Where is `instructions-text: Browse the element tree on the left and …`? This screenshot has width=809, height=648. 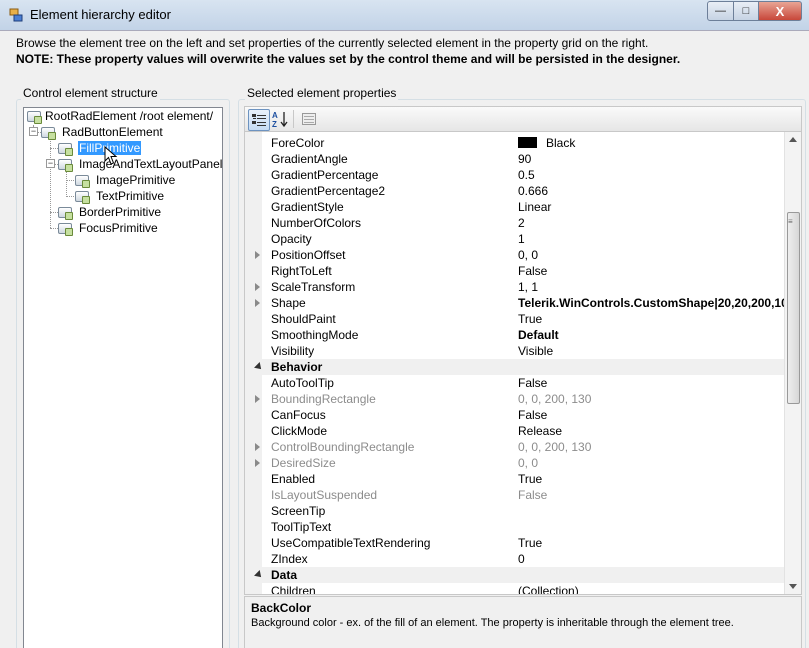
instructions-text: Browse the element tree on the left and … is located at coordinates (332, 43).